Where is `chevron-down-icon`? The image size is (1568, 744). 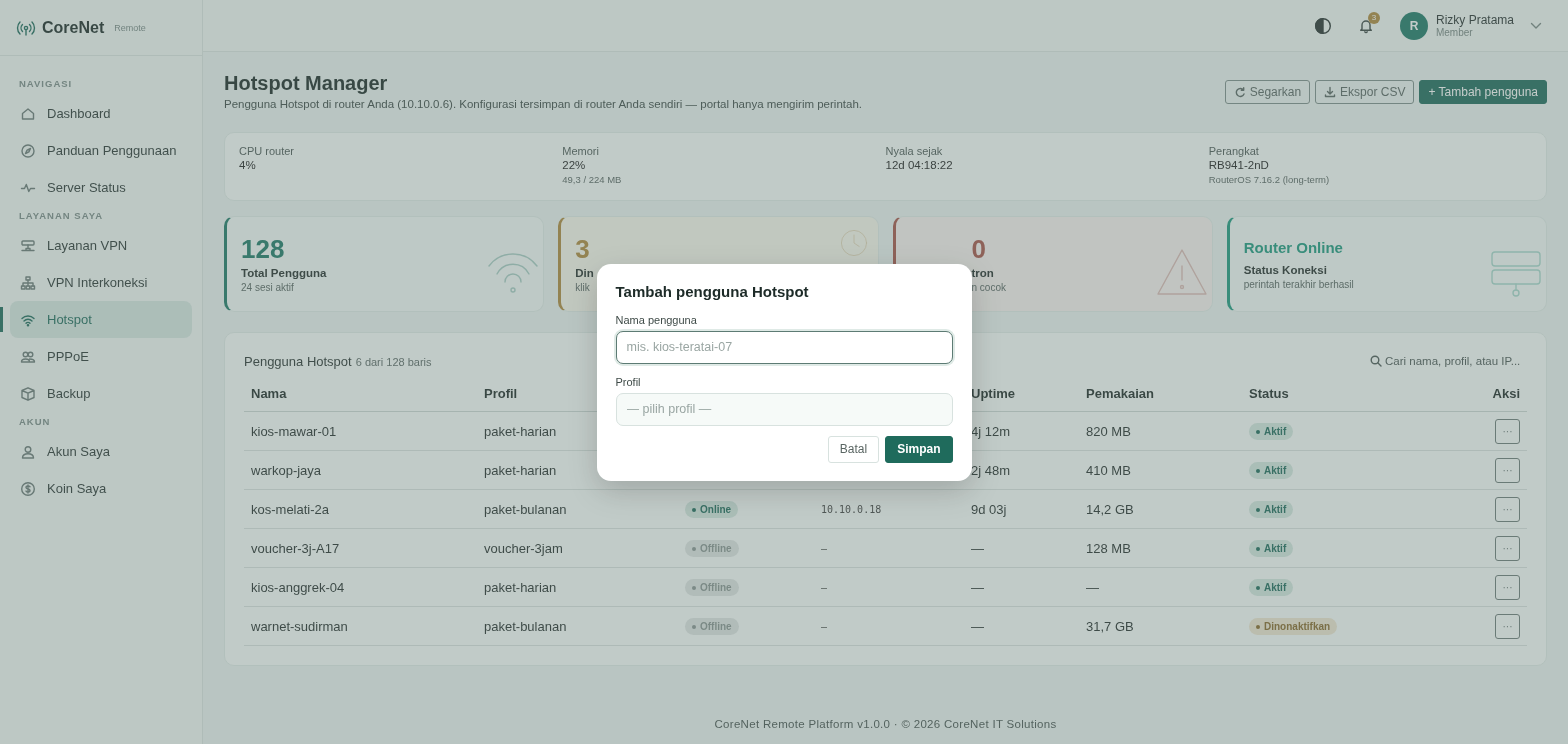
chevron-down-icon is located at coordinates (1536, 25).